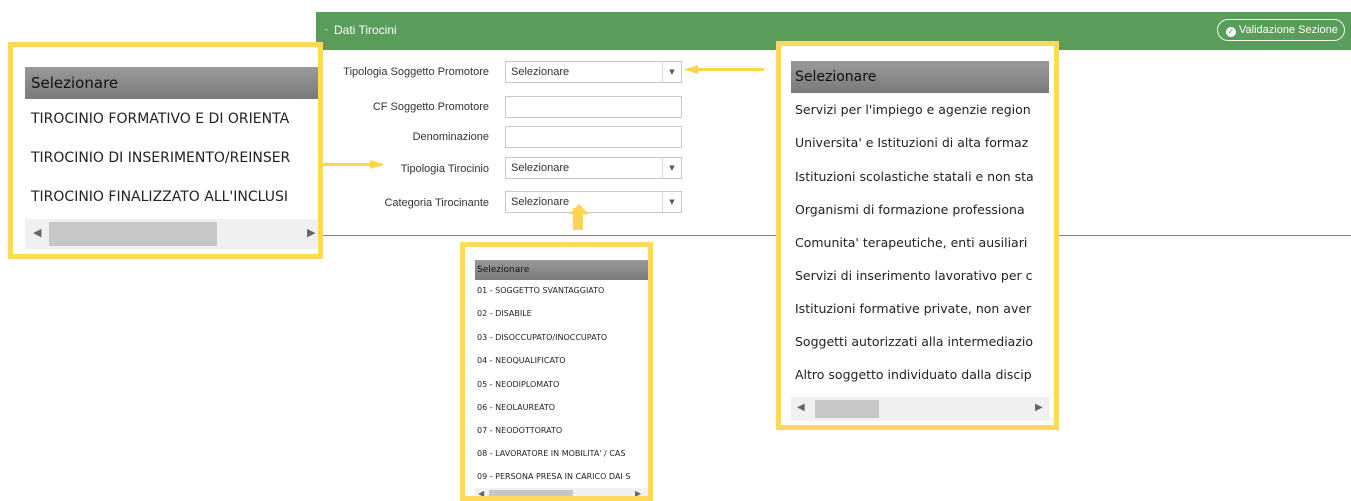 The width and height of the screenshot is (1351, 501). Describe the element at coordinates (593, 72) in the screenshot. I see `select-tipologia-soggetto-promotore: Selezionare ▼` at that location.